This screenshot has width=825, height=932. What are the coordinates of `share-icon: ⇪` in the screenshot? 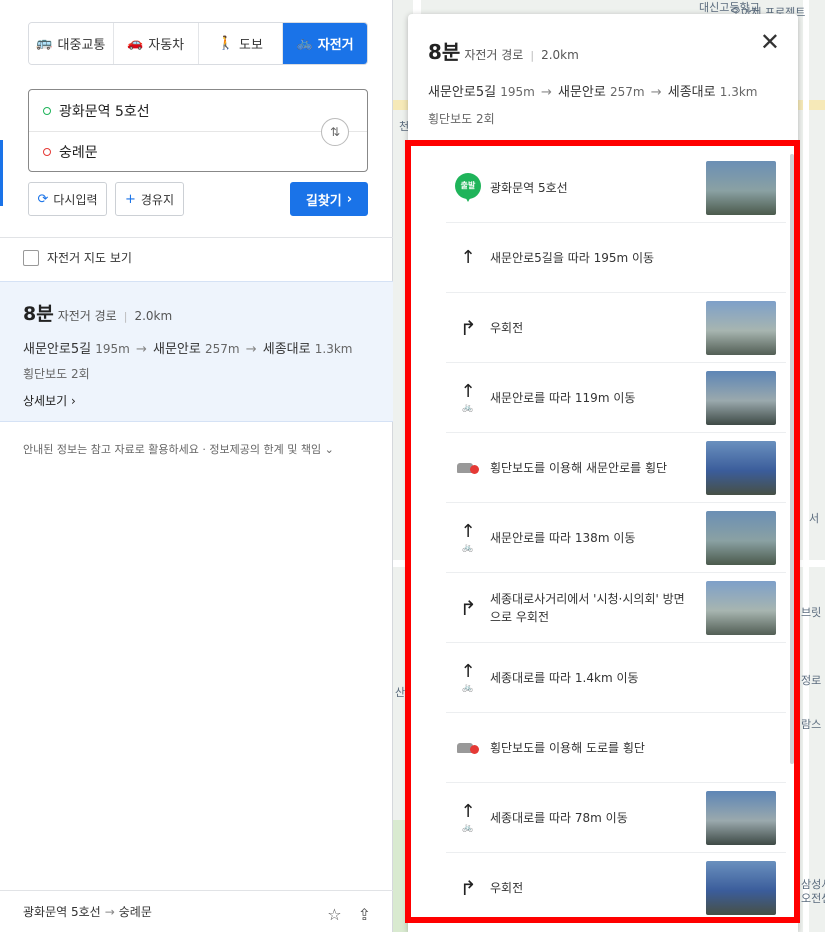 It's located at (364, 914).